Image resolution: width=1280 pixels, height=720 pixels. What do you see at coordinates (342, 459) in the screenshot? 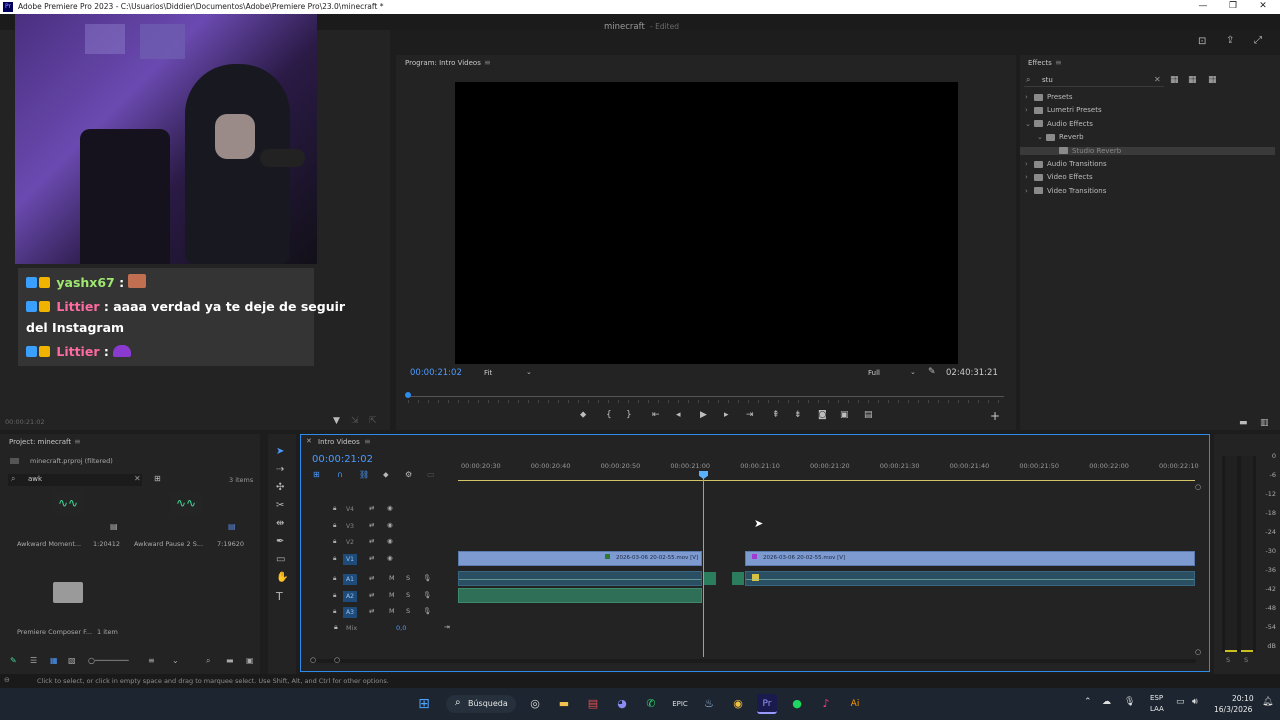
I see `timeline-timecode: 00:00:21:02` at bounding box center [342, 459].